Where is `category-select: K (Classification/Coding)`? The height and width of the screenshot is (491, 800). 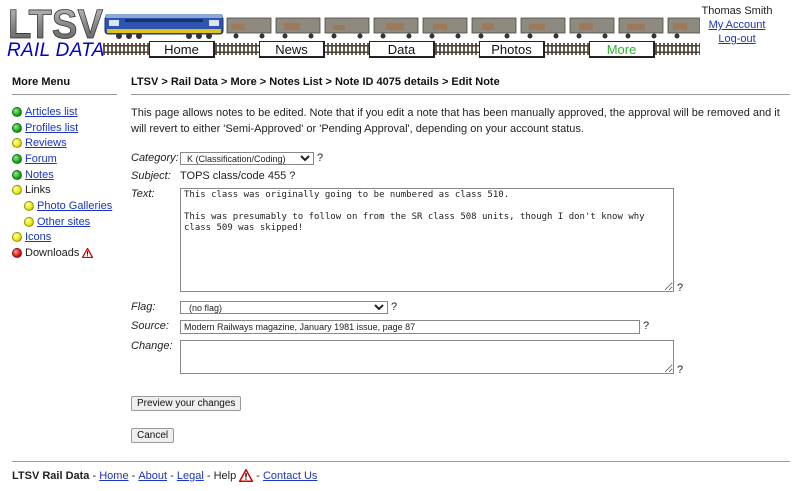 category-select: K (Classification/Coding) is located at coordinates (247, 158).